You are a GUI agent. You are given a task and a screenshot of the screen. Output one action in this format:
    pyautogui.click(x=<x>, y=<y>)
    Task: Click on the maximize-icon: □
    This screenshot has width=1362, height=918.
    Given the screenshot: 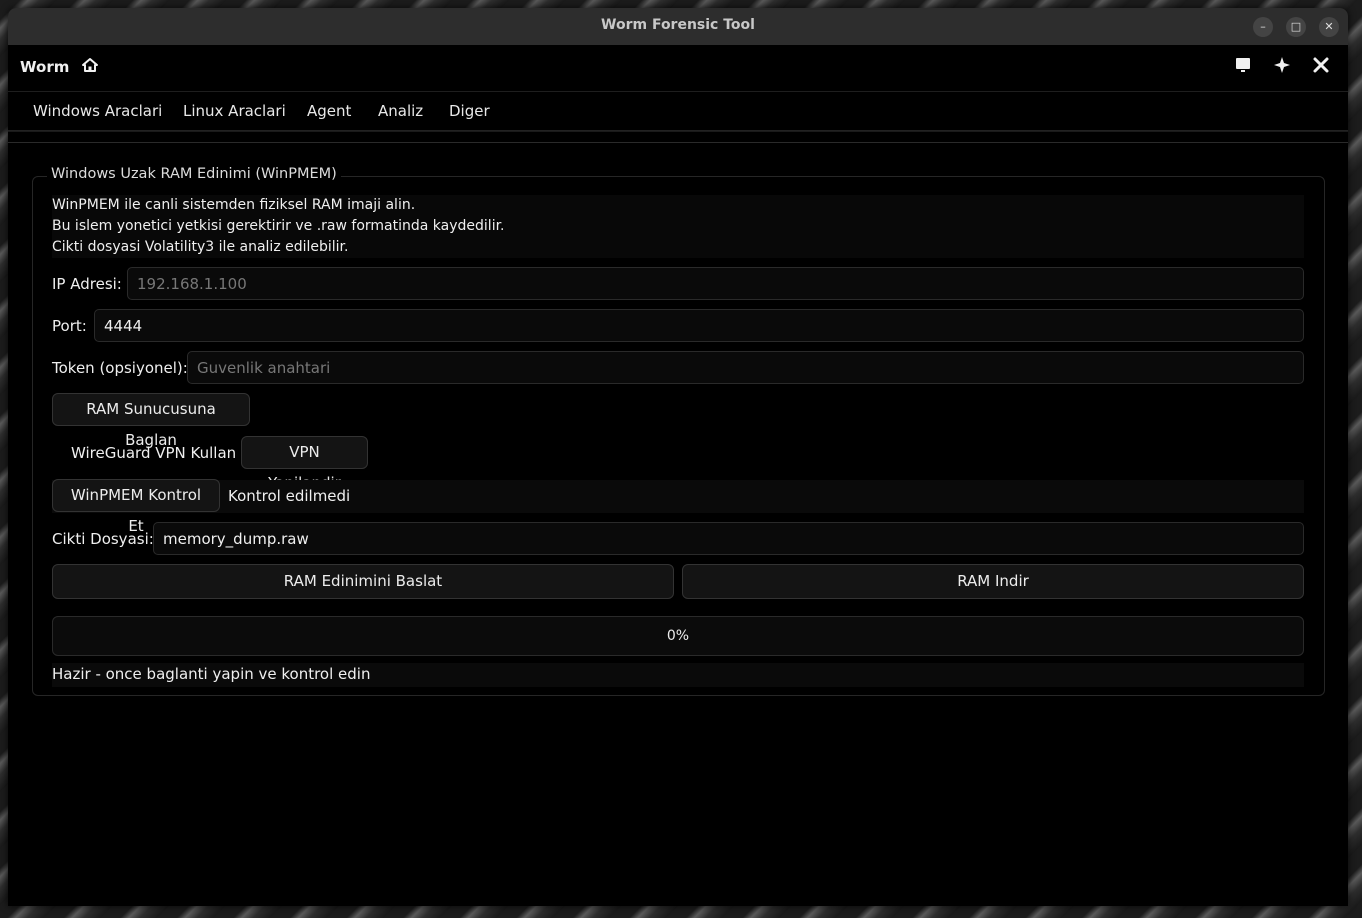 What is the action you would take?
    pyautogui.click(x=1296, y=26)
    